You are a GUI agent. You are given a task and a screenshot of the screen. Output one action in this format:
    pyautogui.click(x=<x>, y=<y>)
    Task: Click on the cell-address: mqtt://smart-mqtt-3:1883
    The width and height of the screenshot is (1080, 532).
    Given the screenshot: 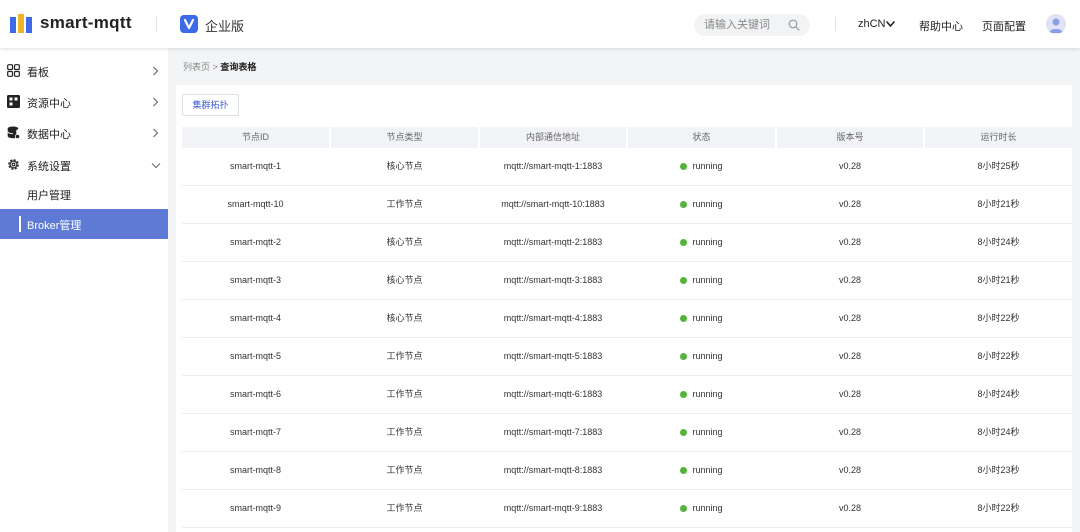 What is the action you would take?
    pyautogui.click(x=553, y=280)
    